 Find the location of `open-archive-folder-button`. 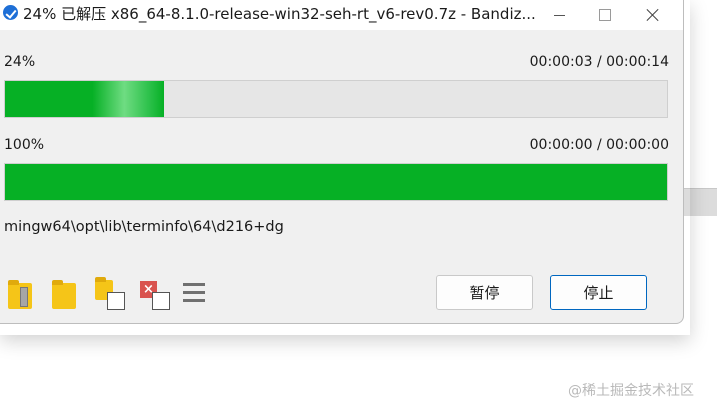

open-archive-folder-button is located at coordinates (23, 294).